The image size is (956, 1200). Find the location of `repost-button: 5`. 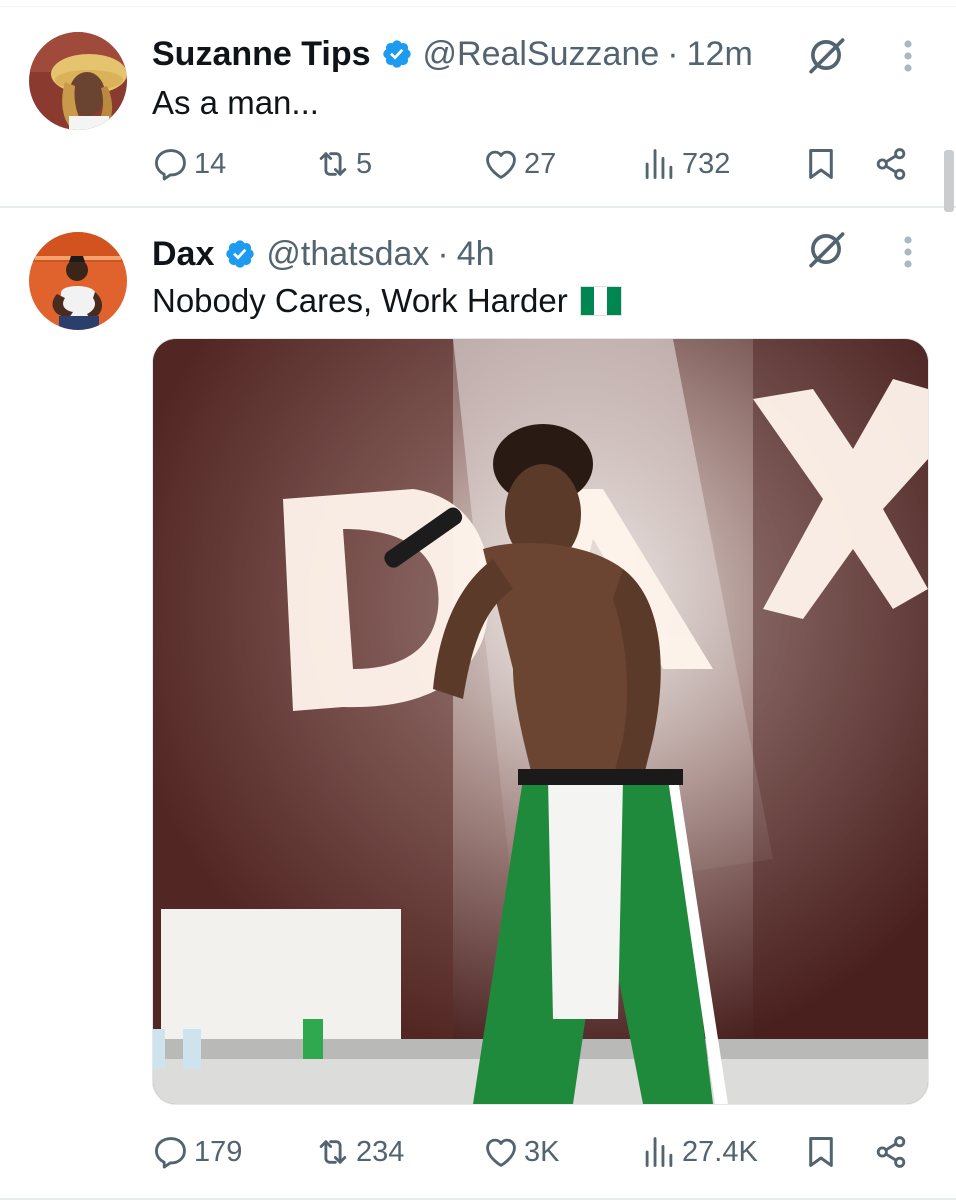

repost-button: 5 is located at coordinates (343, 164).